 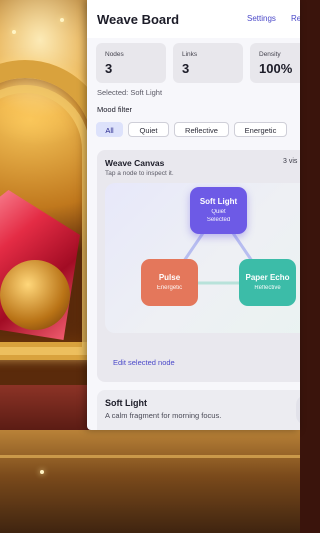 What do you see at coordinates (150, 456) in the screenshot?
I see `chest-trim` at bounding box center [150, 456].